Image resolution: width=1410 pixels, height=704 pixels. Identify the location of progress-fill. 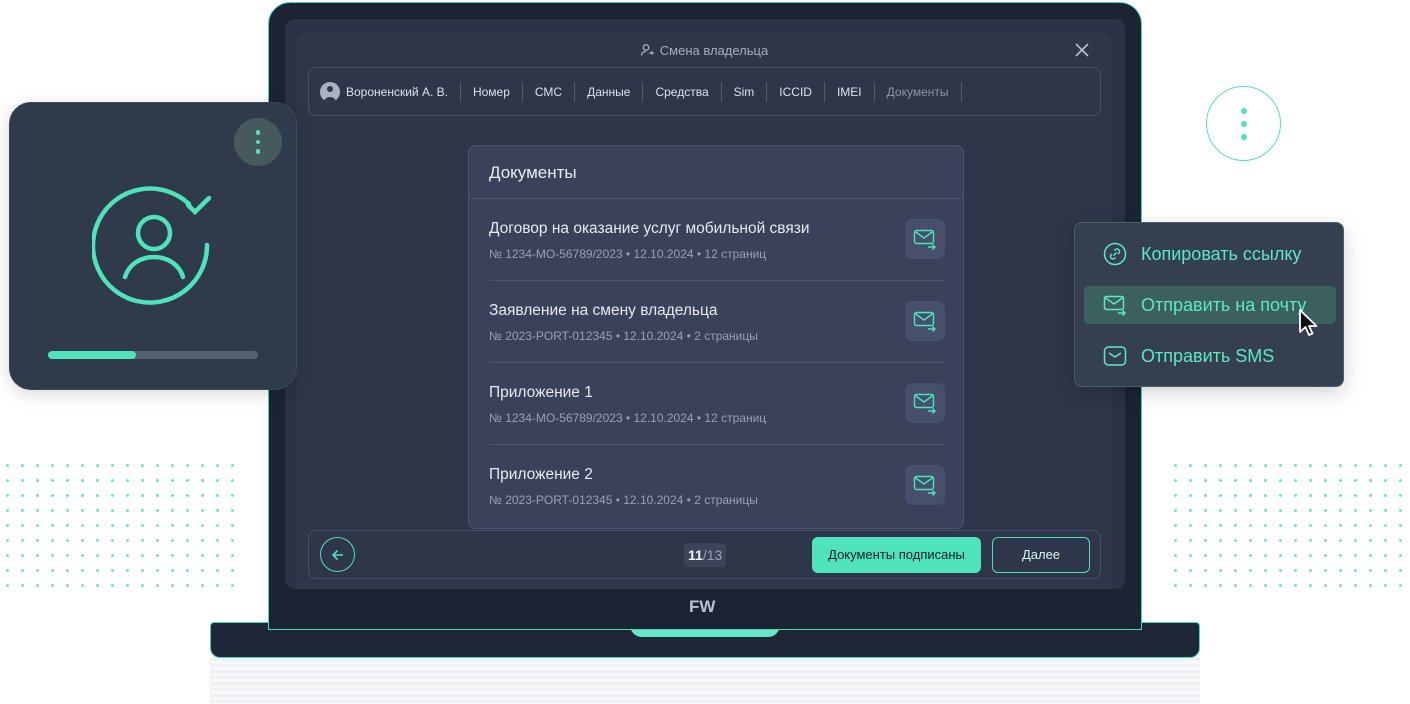
(92, 355).